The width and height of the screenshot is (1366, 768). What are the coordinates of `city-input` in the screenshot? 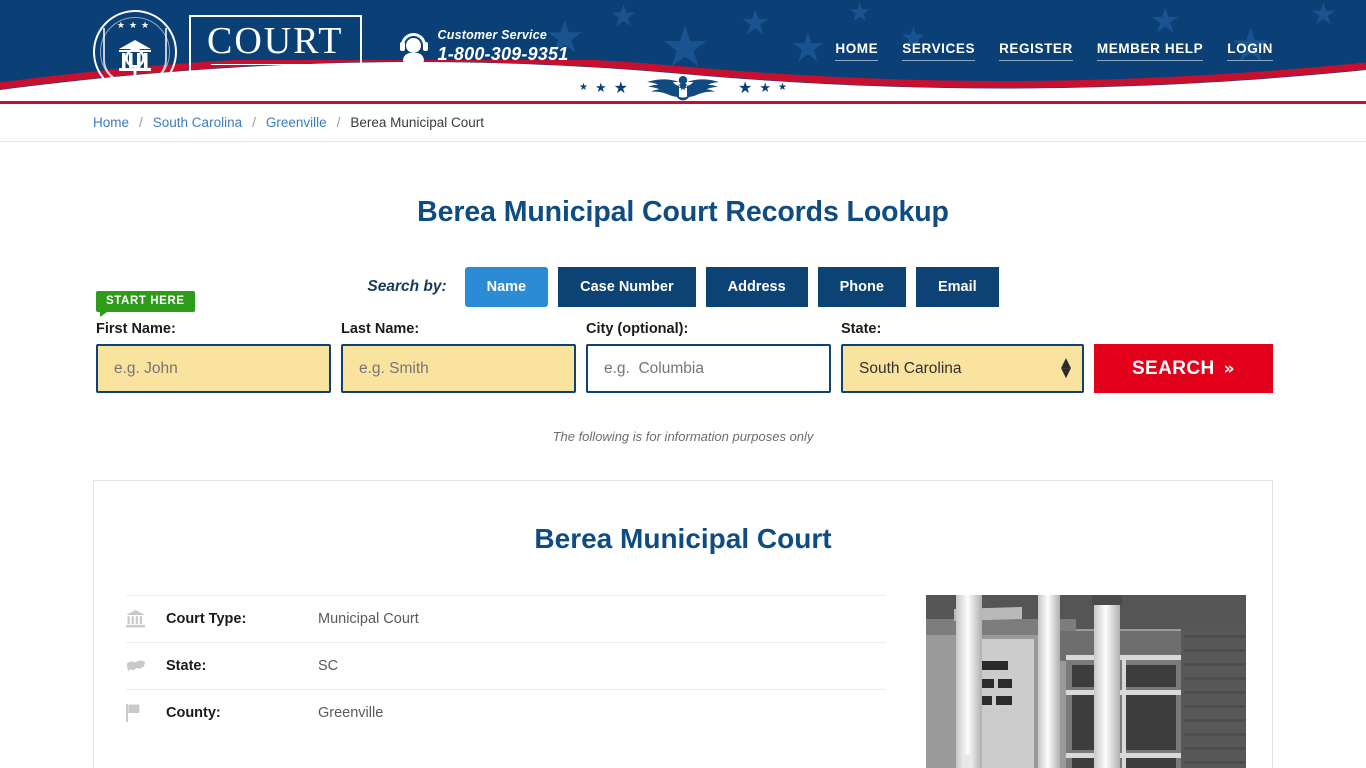 It's located at (708, 368).